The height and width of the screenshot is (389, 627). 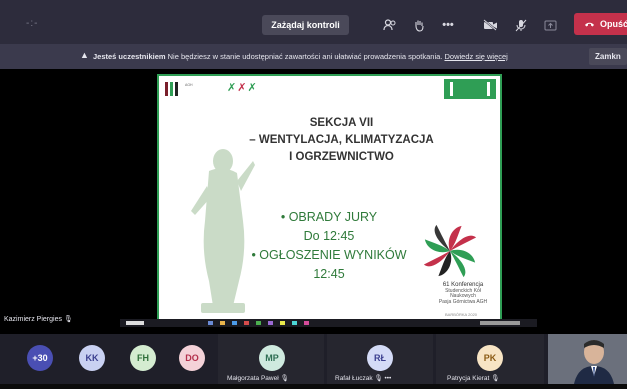 I want to click on banner-close-button: Zamkn, so click(x=608, y=56).